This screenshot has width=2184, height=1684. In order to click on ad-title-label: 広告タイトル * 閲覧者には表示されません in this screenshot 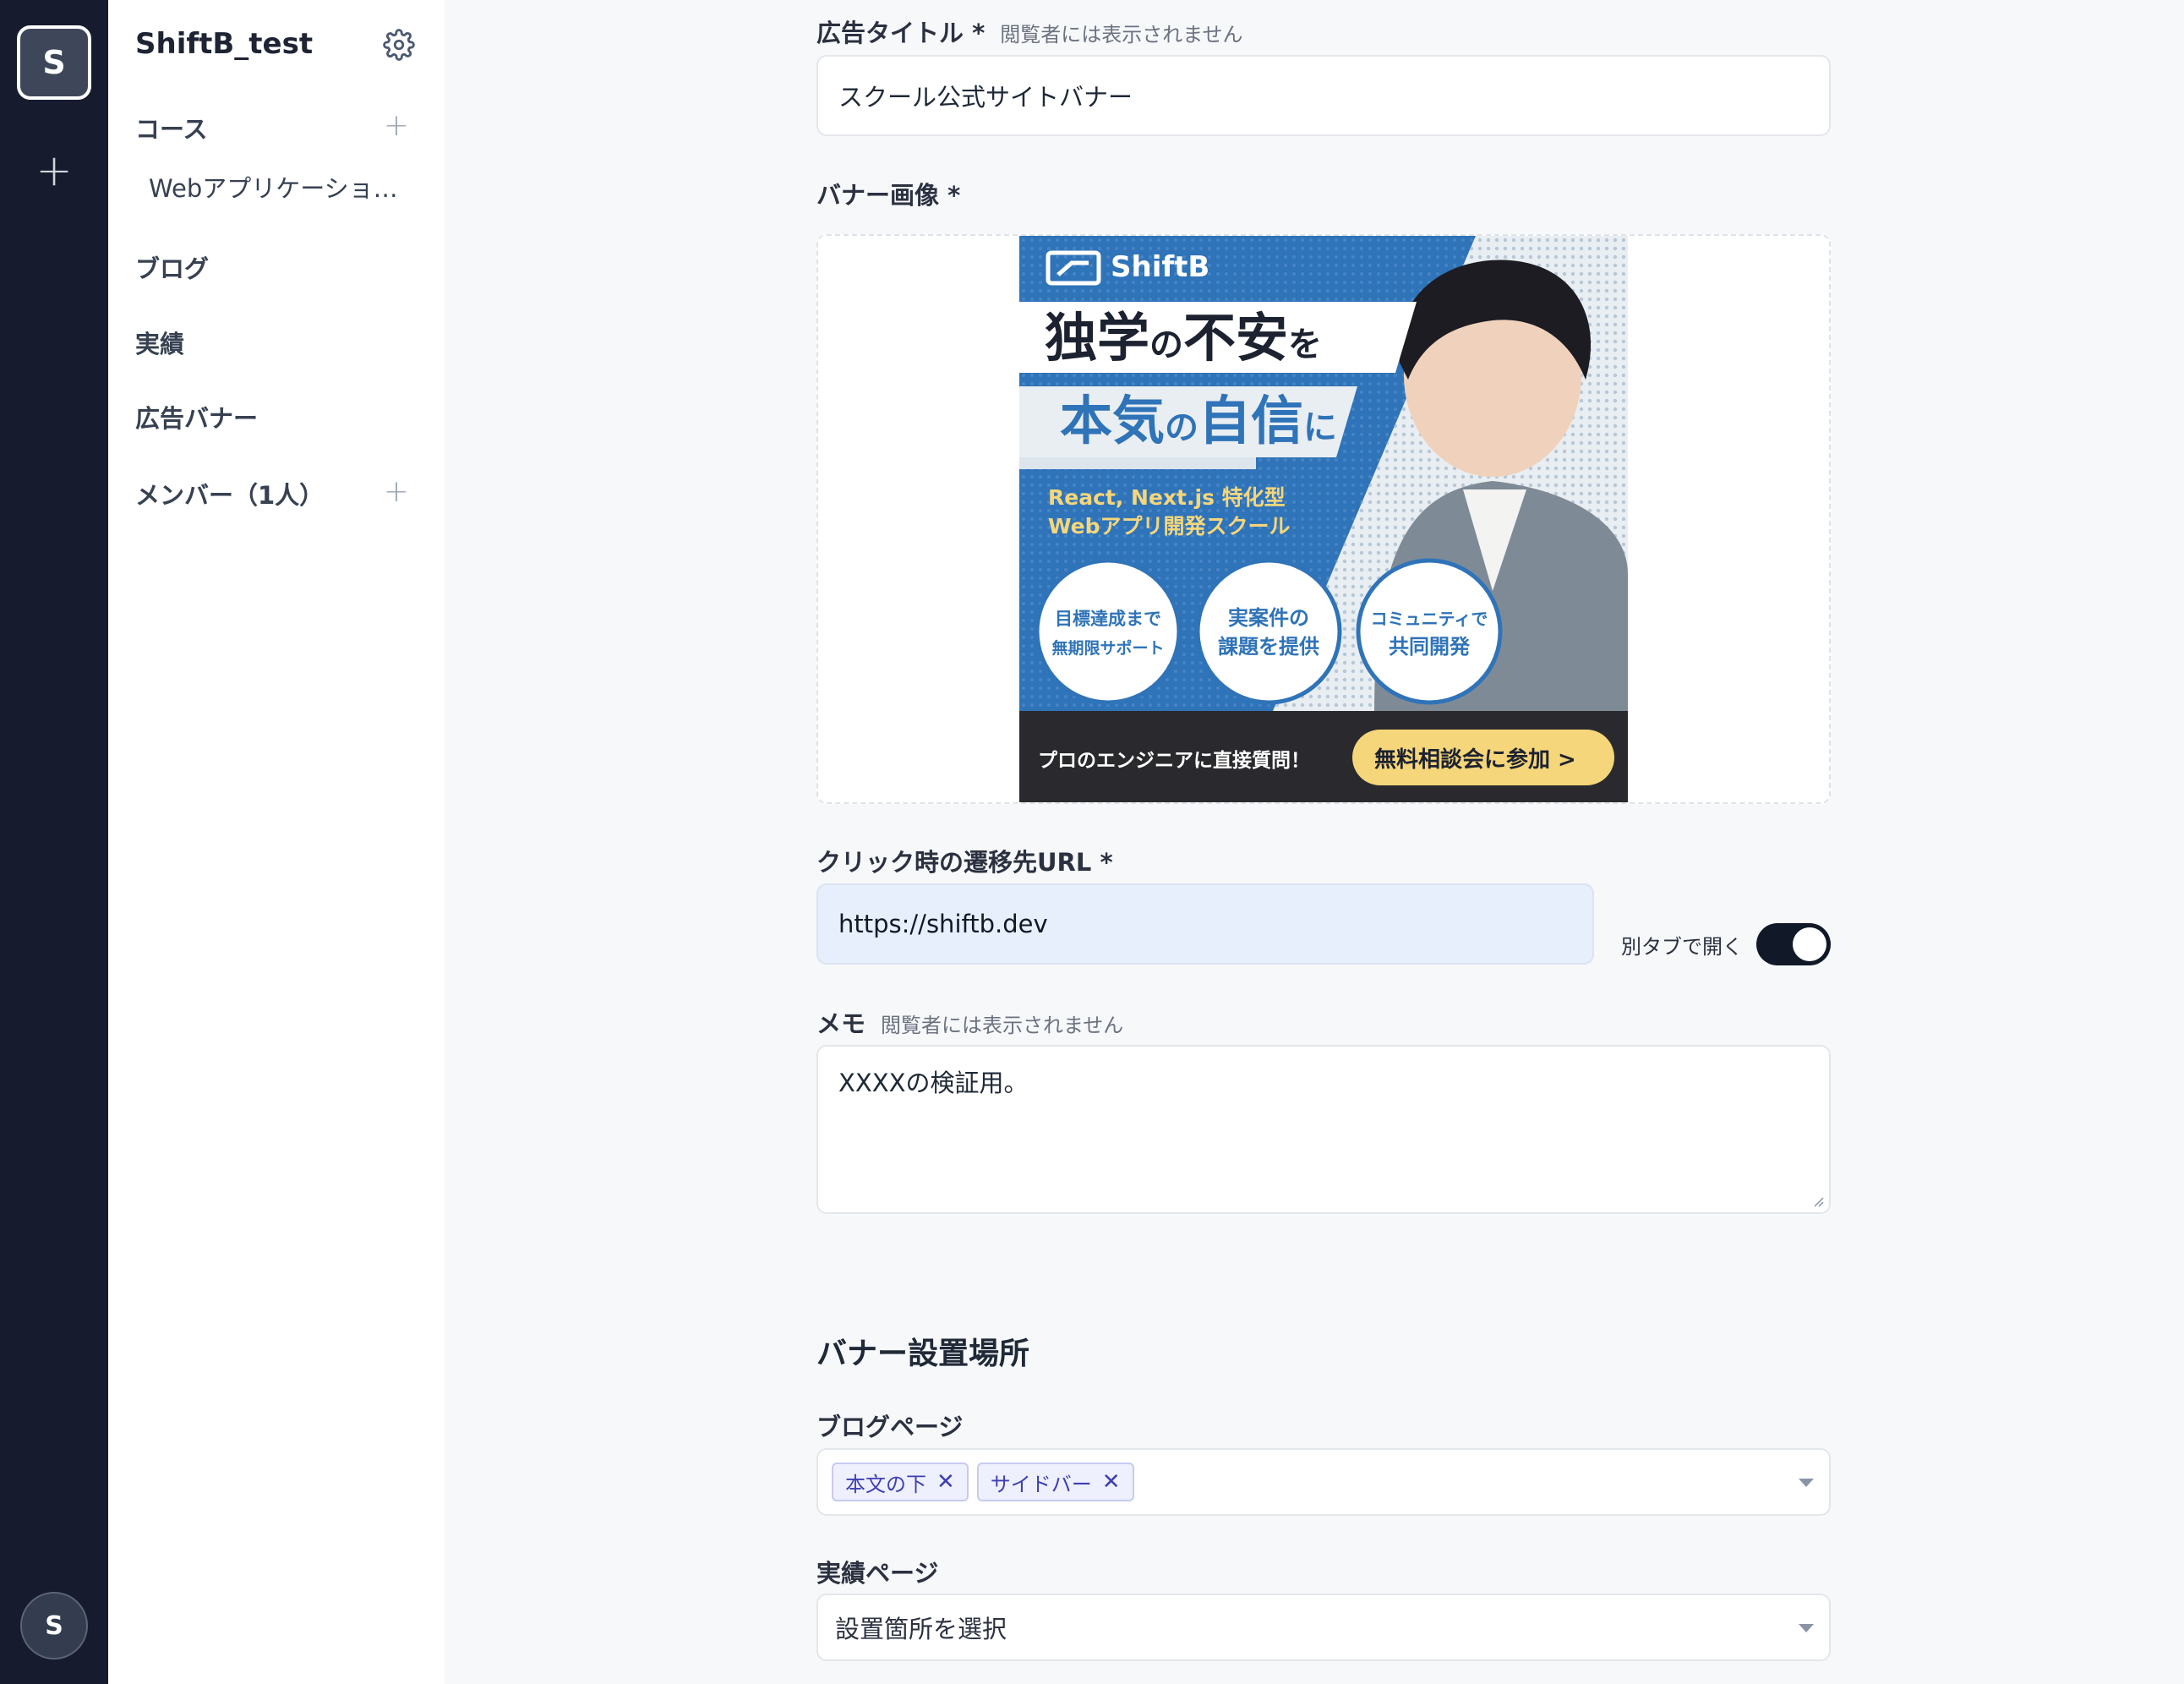, I will do `click(1029, 31)`.